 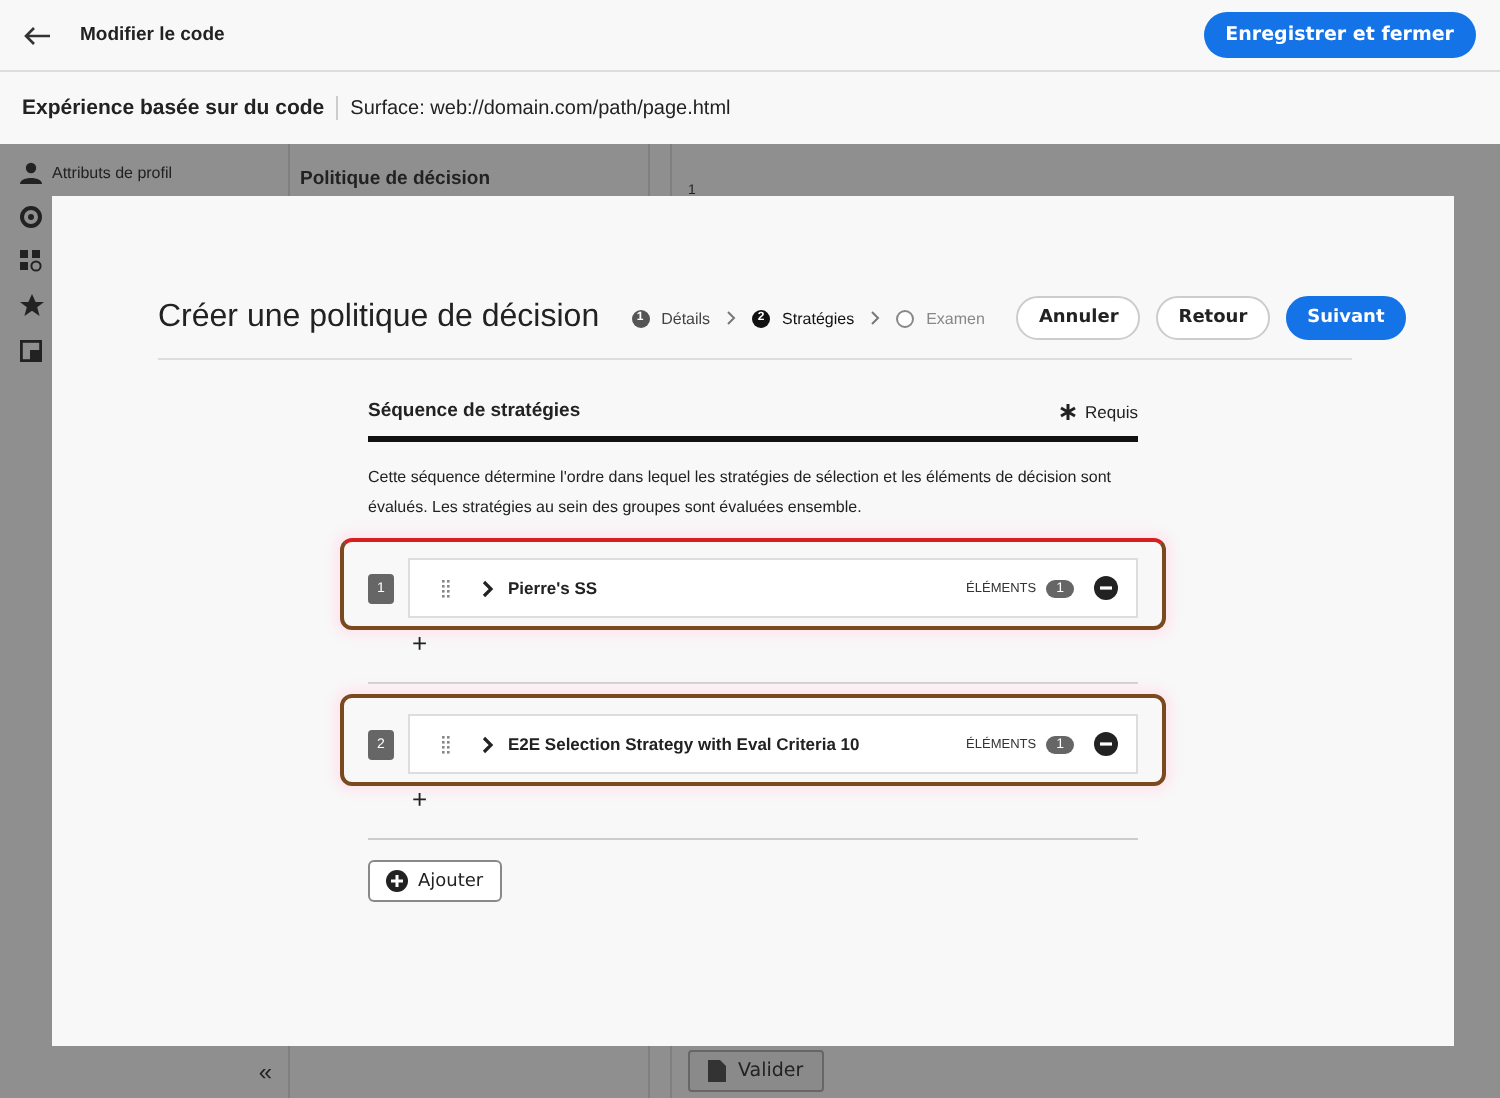 I want to click on star-icon, so click(x=32, y=306).